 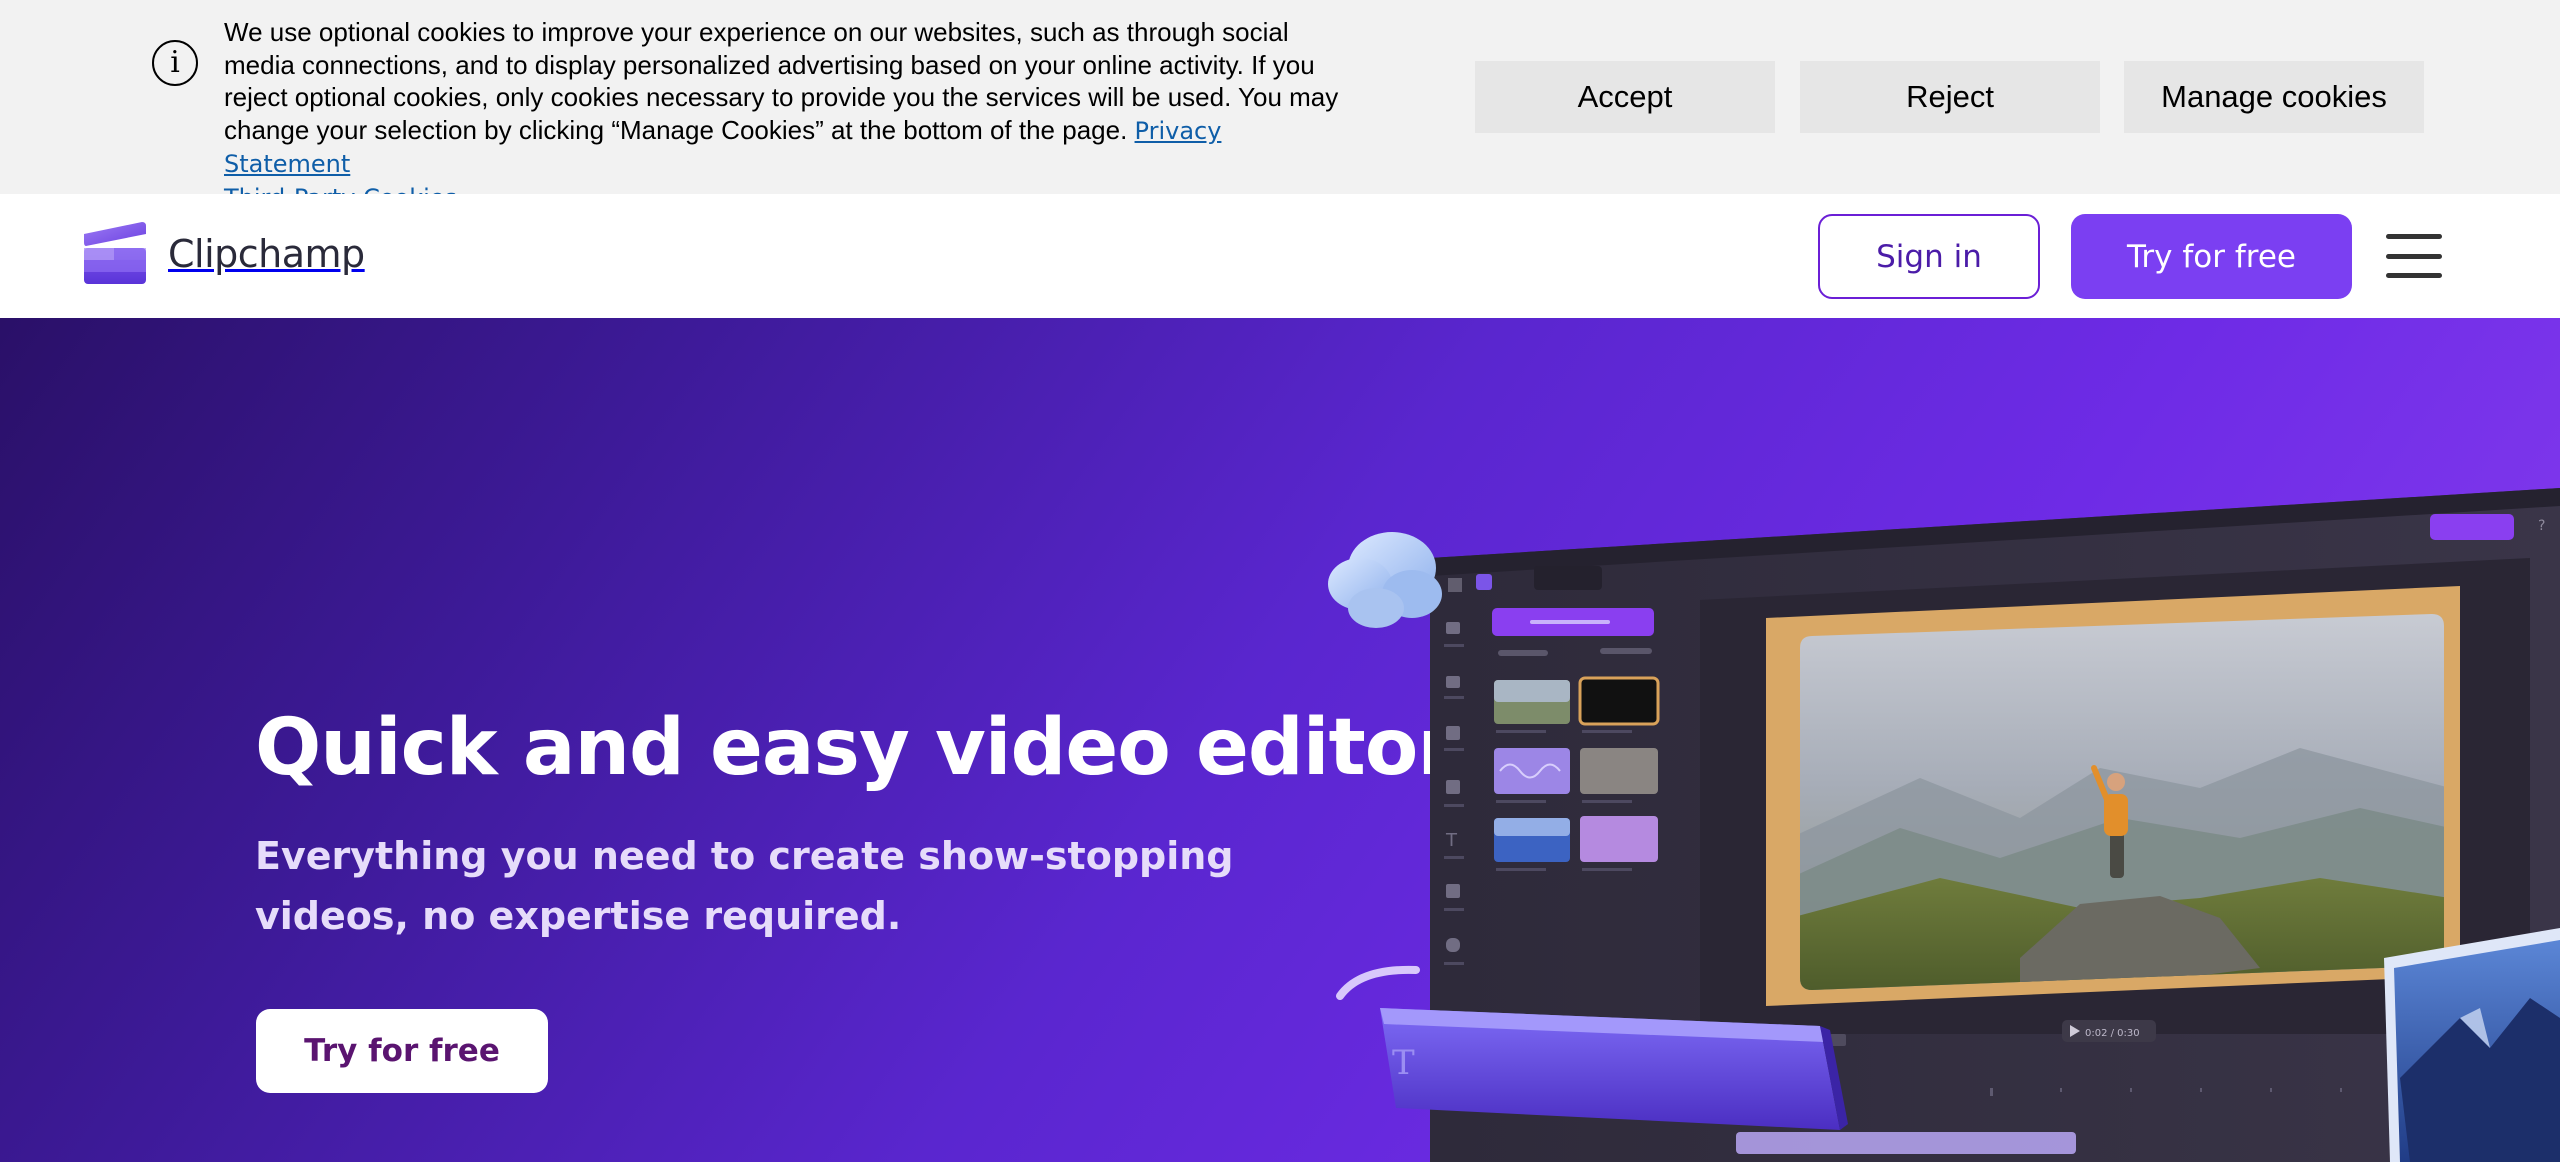 What do you see at coordinates (1451, 840) in the screenshot?
I see `svg-text: T` at bounding box center [1451, 840].